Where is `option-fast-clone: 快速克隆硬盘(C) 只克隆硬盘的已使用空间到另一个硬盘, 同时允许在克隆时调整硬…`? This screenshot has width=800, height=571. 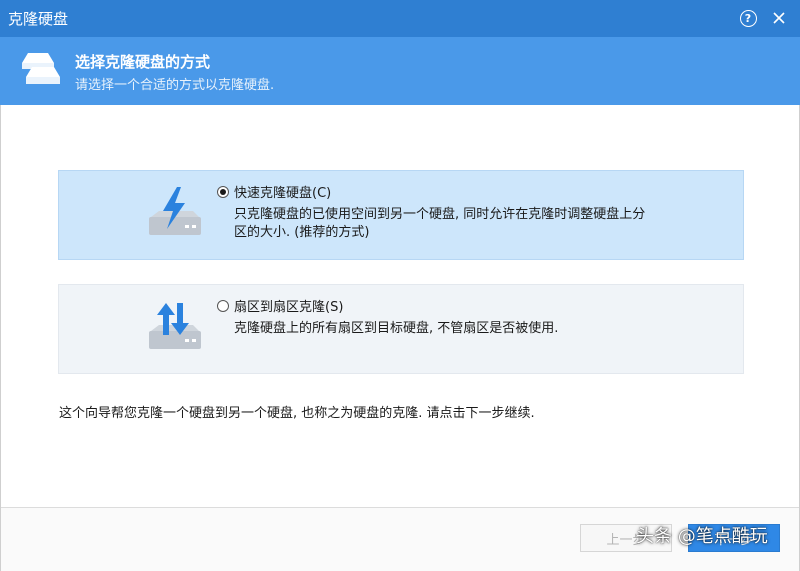
option-fast-clone: 快速克隆硬盘(C) 只克隆硬盘的已使用空间到另一个硬盘, 同时允许在克隆时调整硬… is located at coordinates (401, 215).